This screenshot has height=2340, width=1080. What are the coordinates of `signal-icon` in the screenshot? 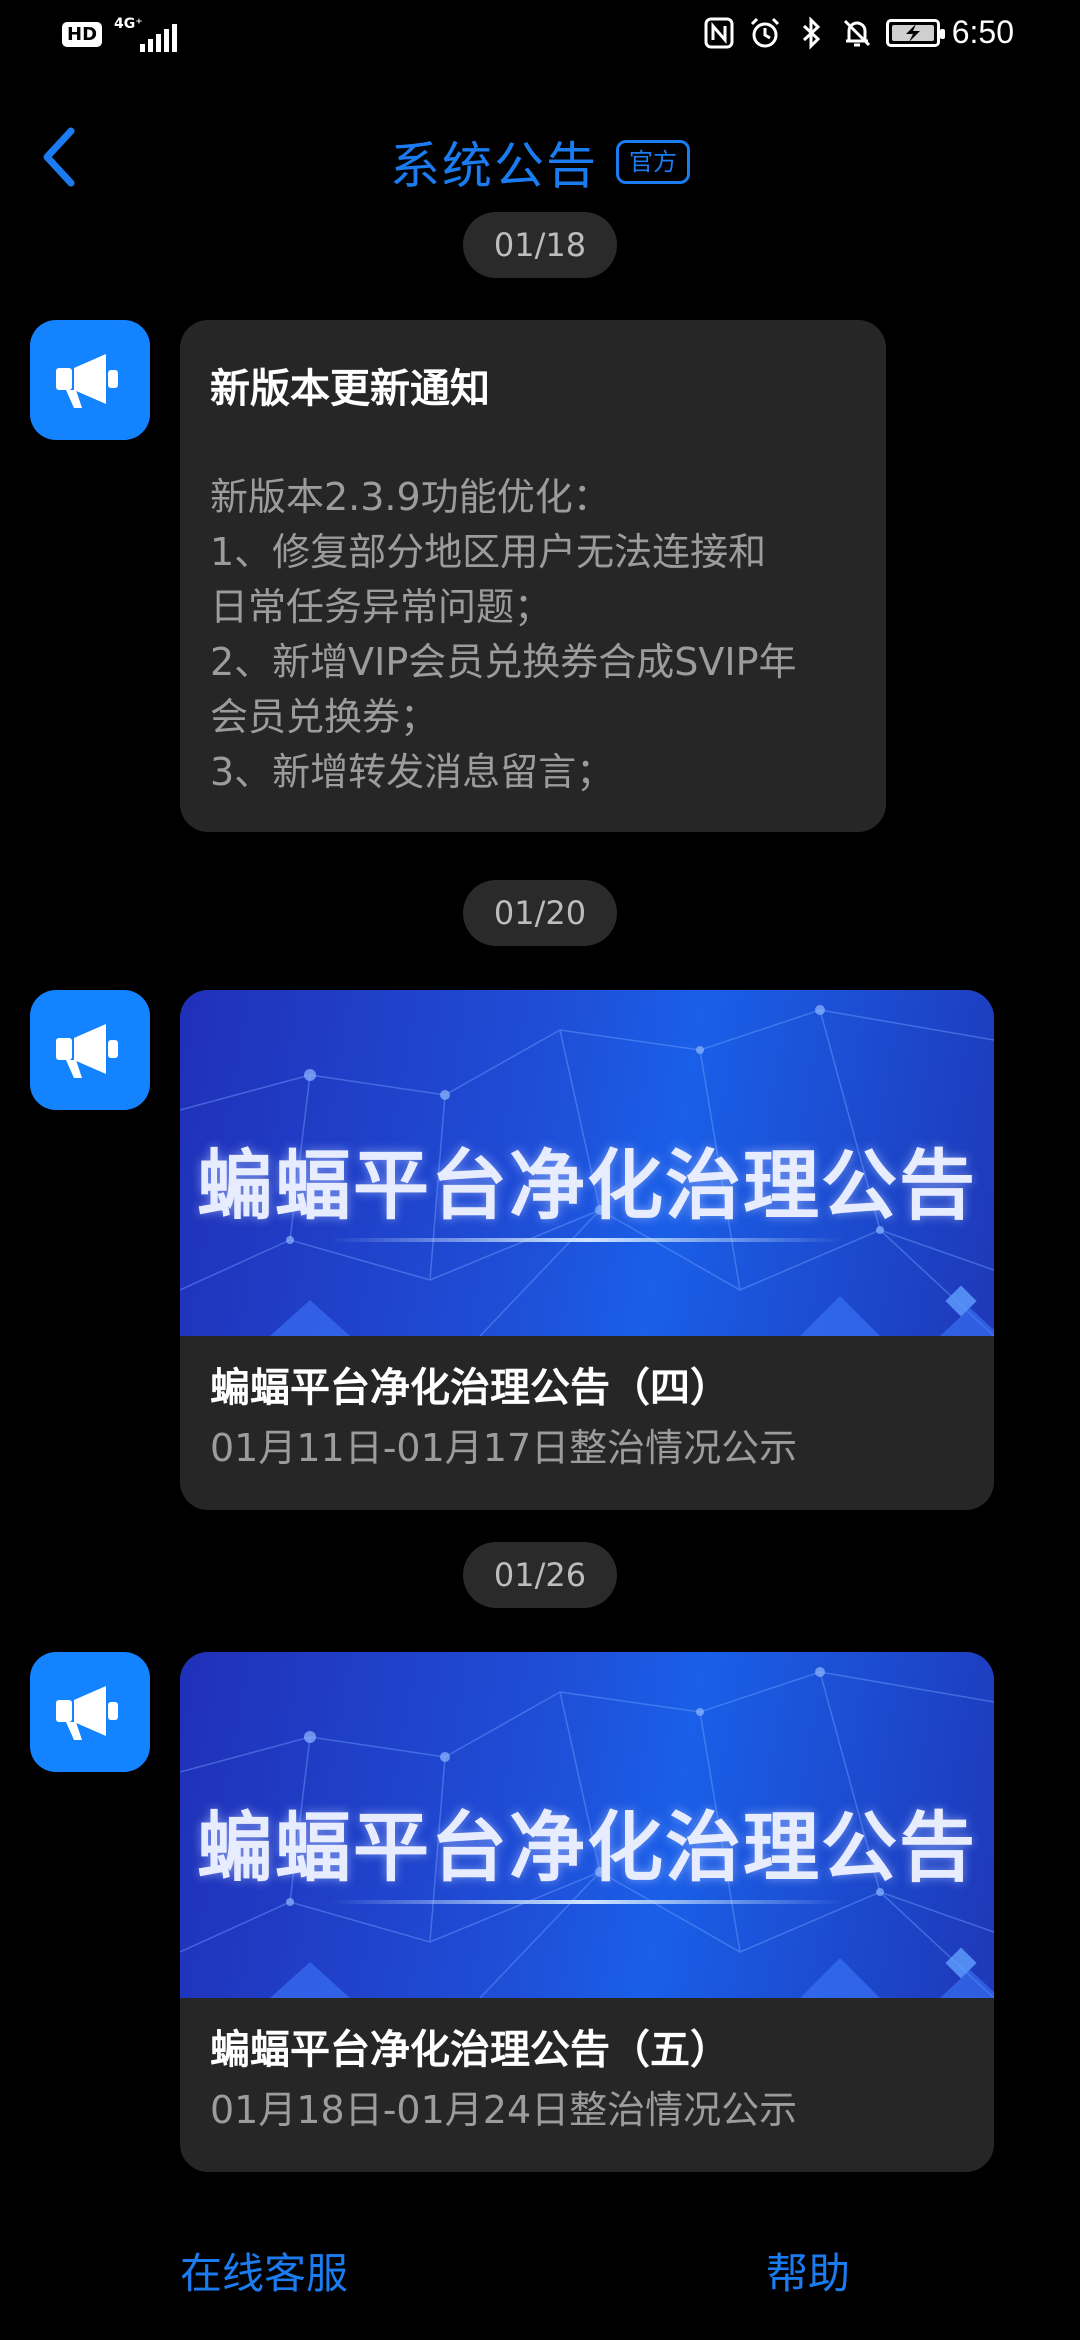 It's located at (159, 38).